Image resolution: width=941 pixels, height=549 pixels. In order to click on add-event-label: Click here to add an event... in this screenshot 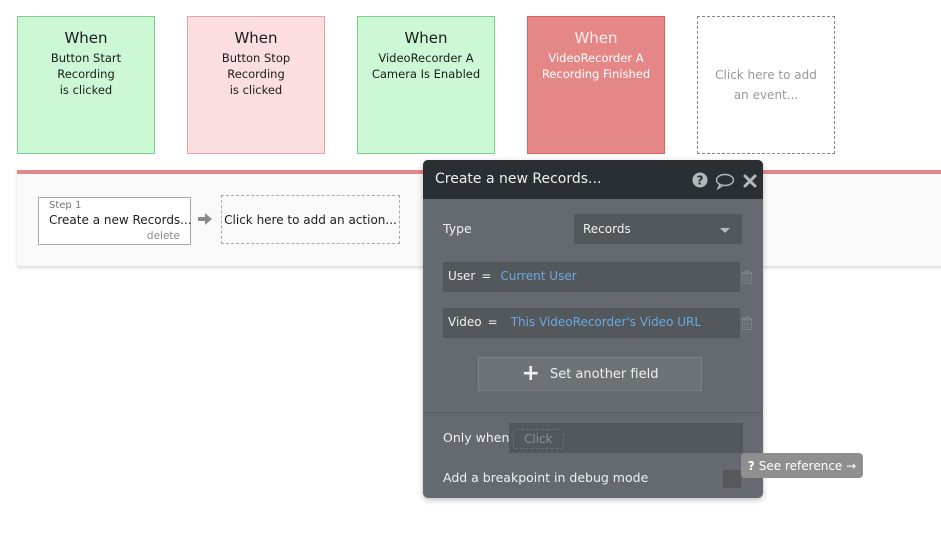, I will do `click(766, 85)`.